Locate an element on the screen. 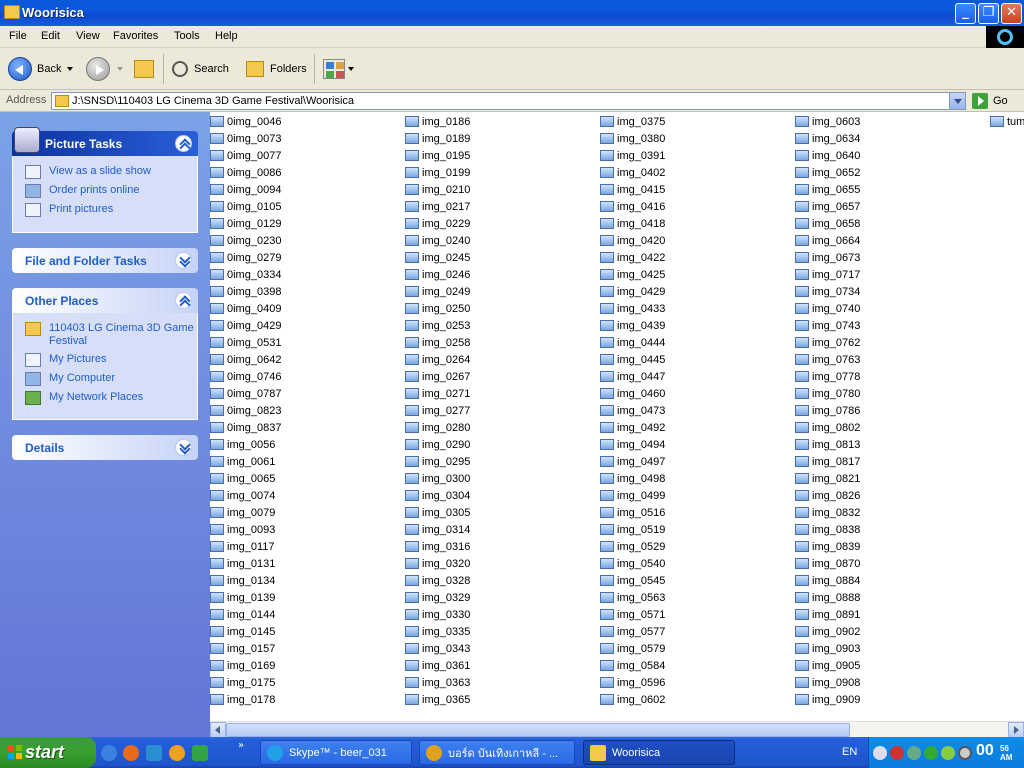 The image size is (1024, 768). up-folder-button is located at coordinates (144, 69).